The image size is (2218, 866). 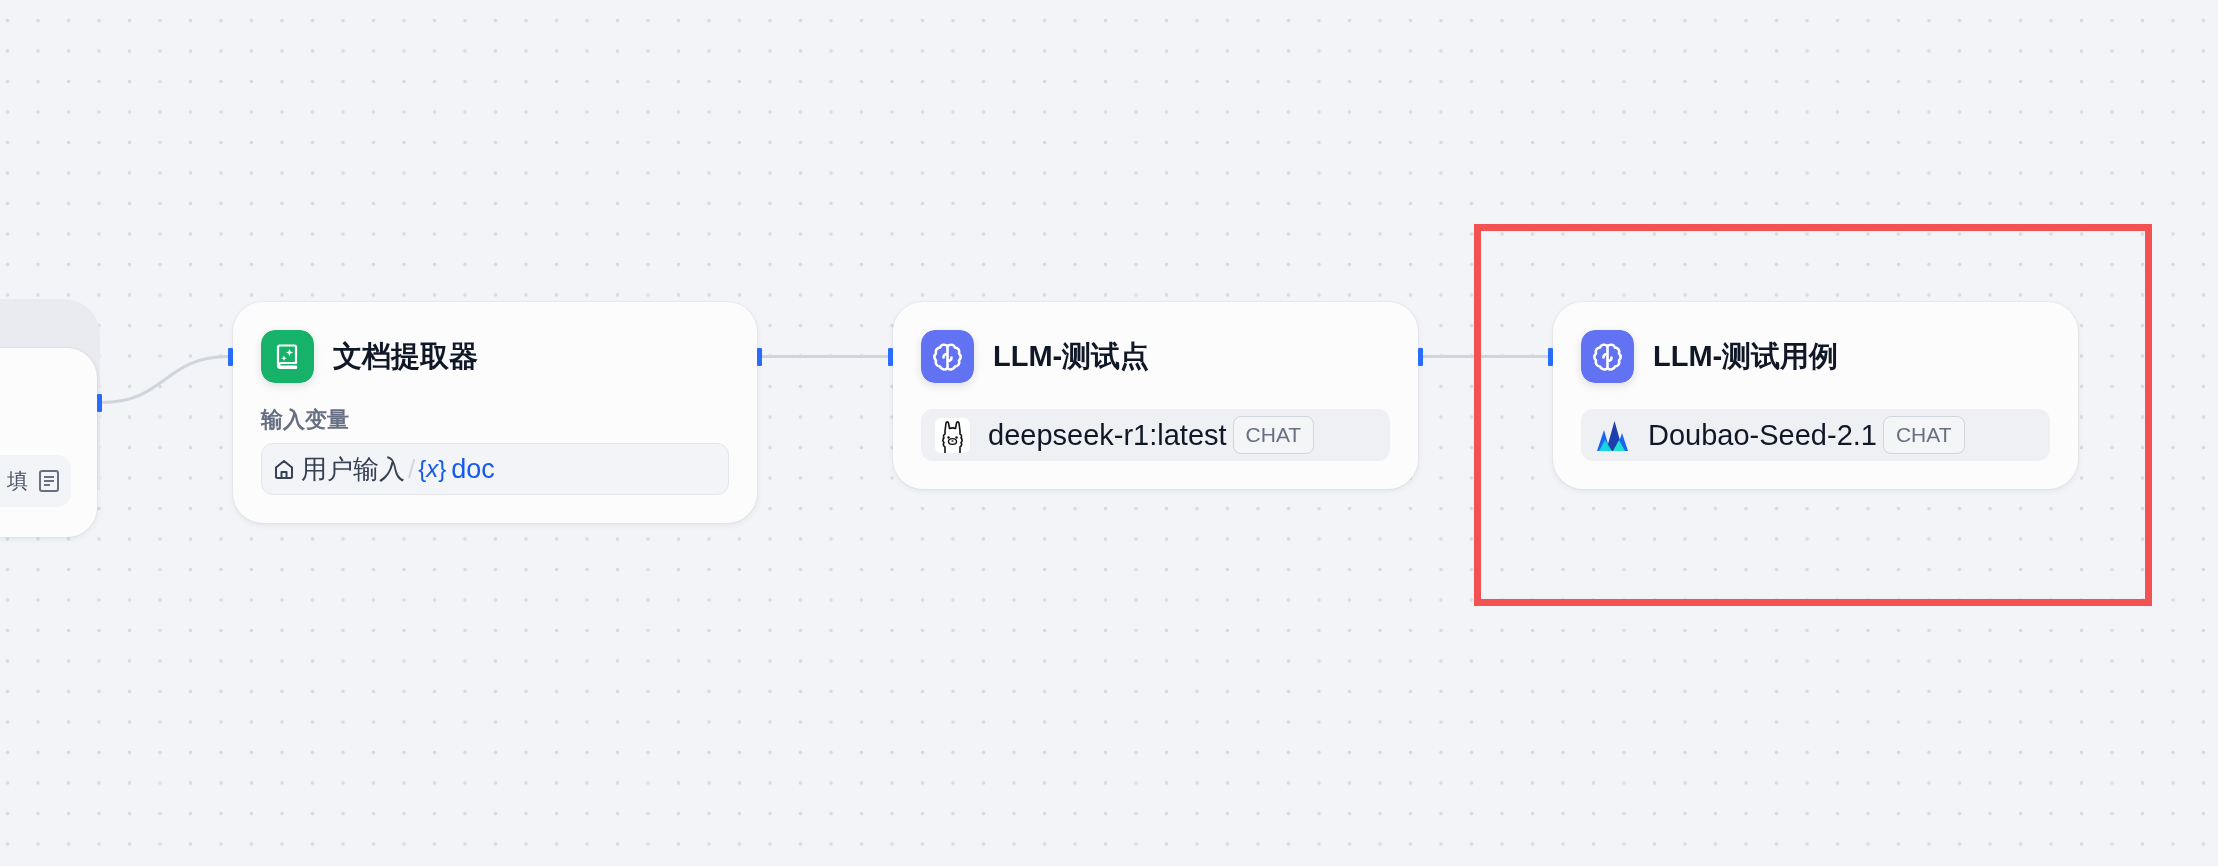 What do you see at coordinates (305, 420) in the screenshot?
I see `input-label: 输入变量` at bounding box center [305, 420].